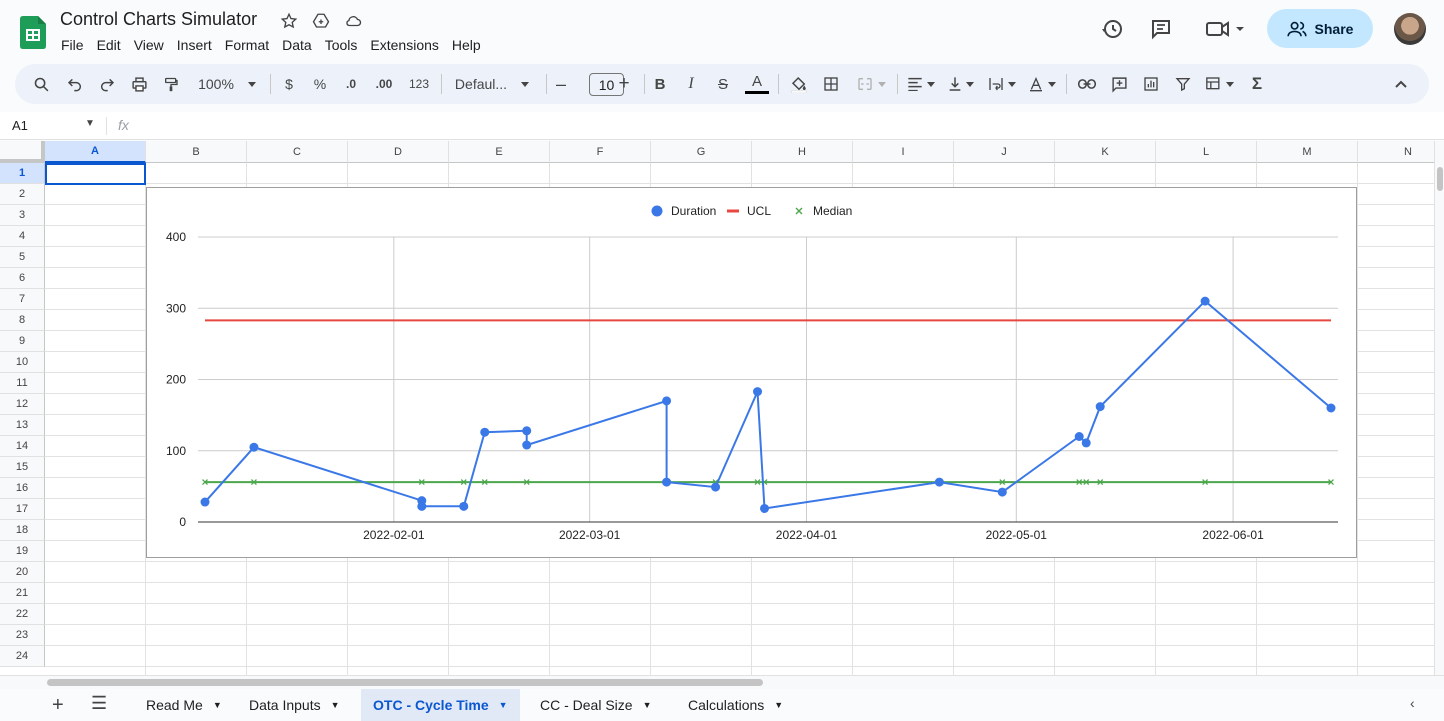 The height and width of the screenshot is (721, 1444). What do you see at coordinates (22, 446) in the screenshot?
I see `row-header-14: 14` at bounding box center [22, 446].